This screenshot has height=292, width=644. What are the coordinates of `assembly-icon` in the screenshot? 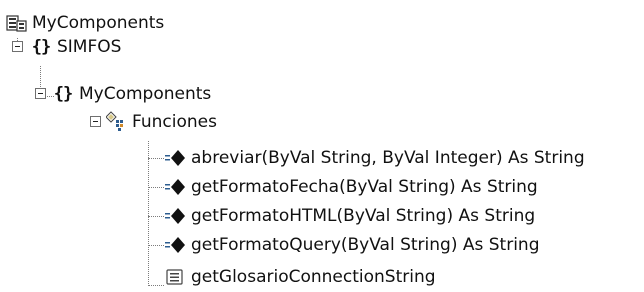 It's located at (17, 24).